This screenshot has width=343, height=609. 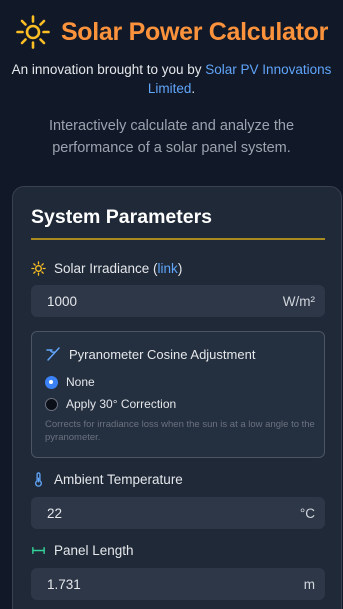 I want to click on irradiance-label-prefix: Solar Irradiance (, so click(x=106, y=268).